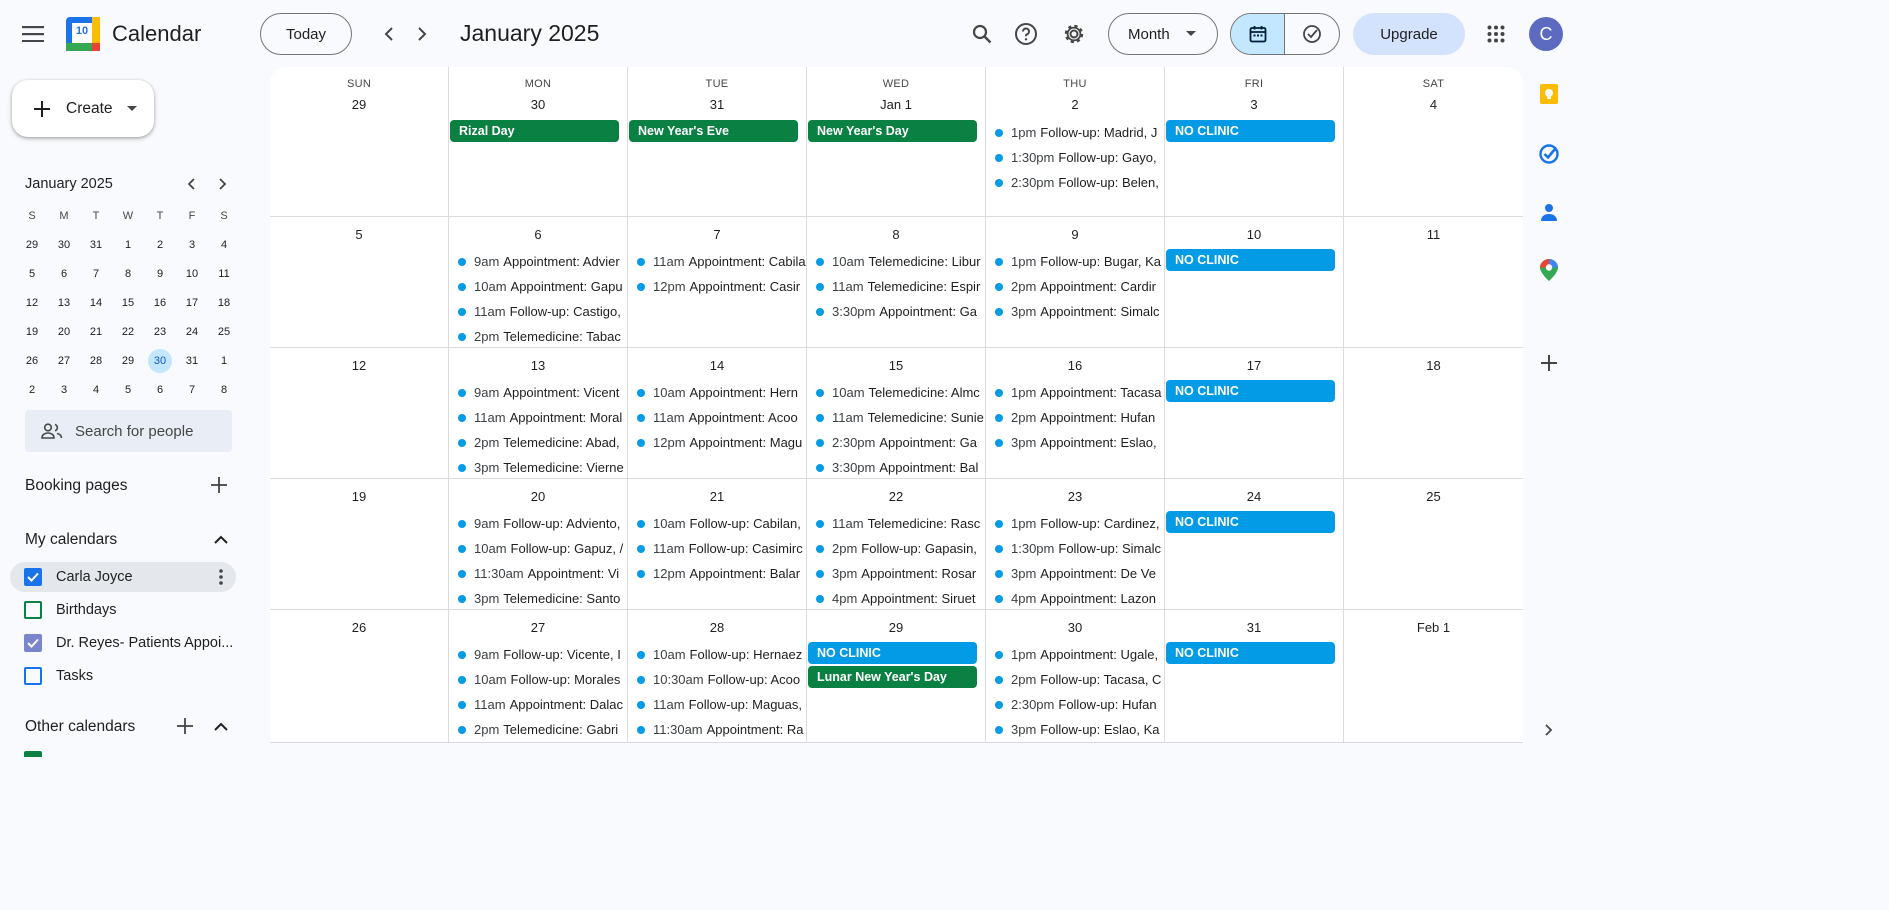 Image resolution: width=1889 pixels, height=910 pixels. What do you see at coordinates (717, 679) in the screenshot?
I see `event-item: 10:30am Follow-up: Acoo` at bounding box center [717, 679].